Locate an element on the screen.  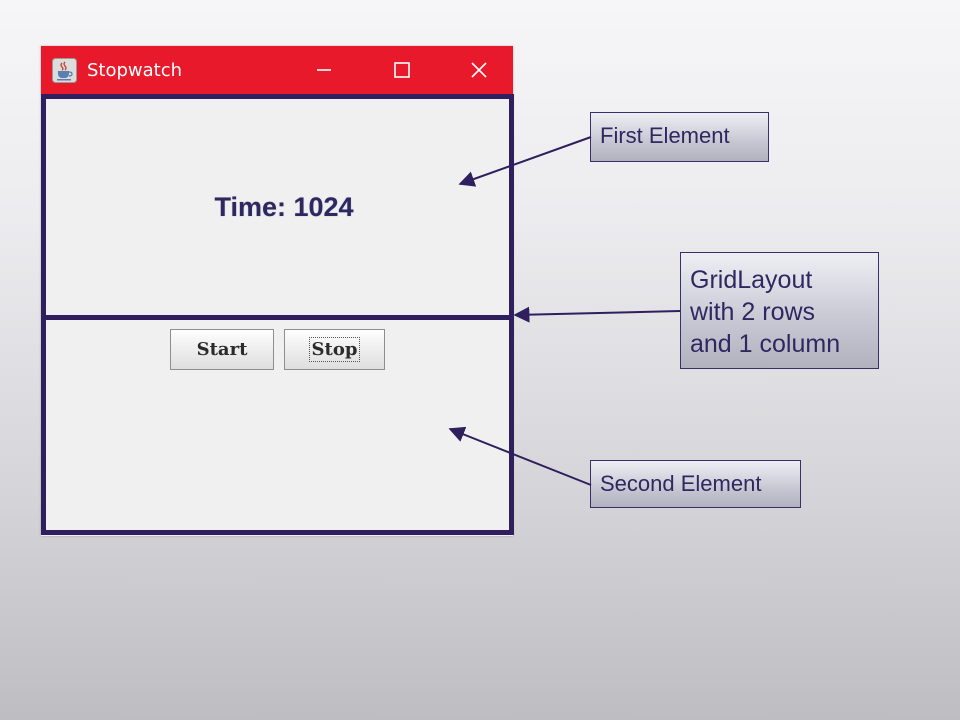
stop-button-label: Stop is located at coordinates (334, 349).